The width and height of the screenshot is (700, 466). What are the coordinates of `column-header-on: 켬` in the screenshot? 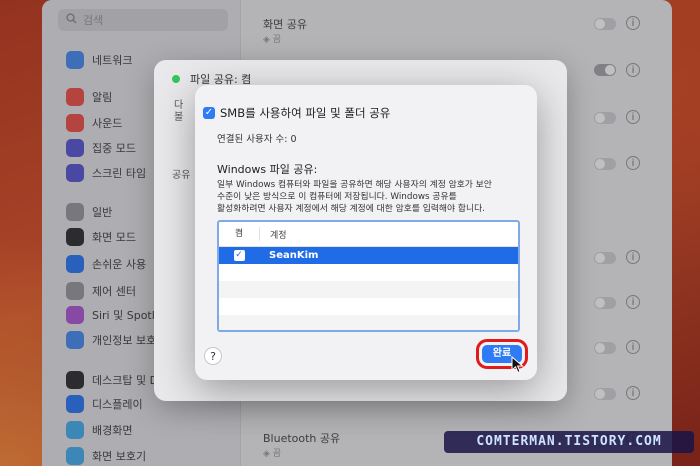 It's located at (239, 234).